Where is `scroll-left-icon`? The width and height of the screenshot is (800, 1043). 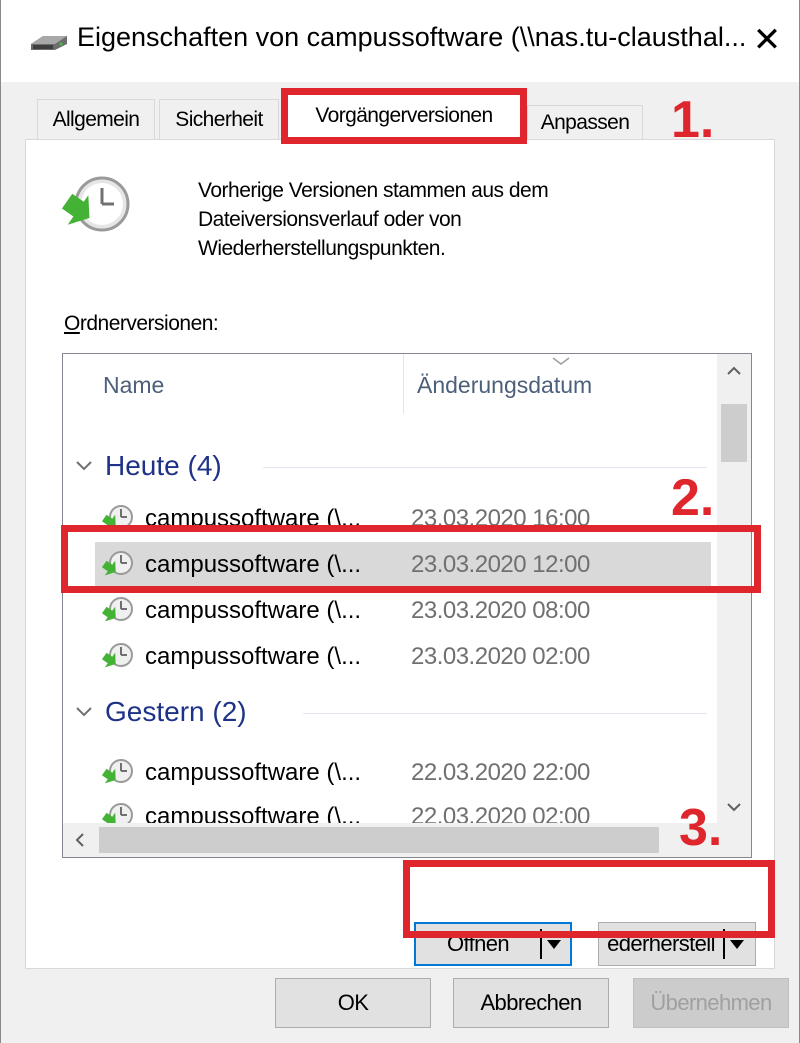
scroll-left-icon is located at coordinates (80, 840).